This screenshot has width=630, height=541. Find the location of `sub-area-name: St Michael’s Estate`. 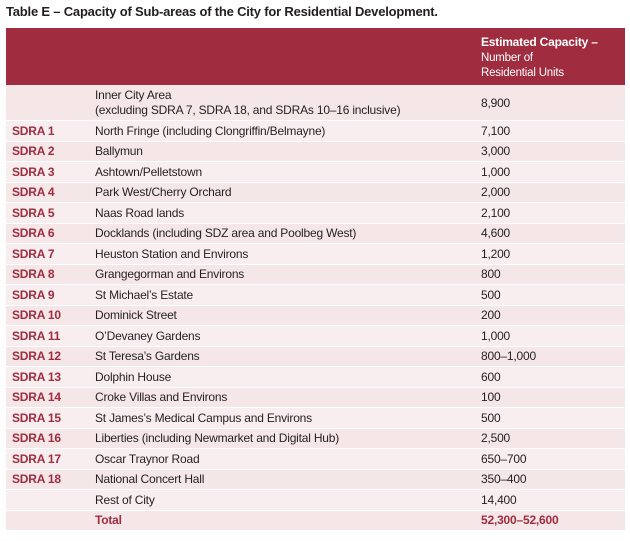

sub-area-name: St Michael’s Estate is located at coordinates (144, 294).